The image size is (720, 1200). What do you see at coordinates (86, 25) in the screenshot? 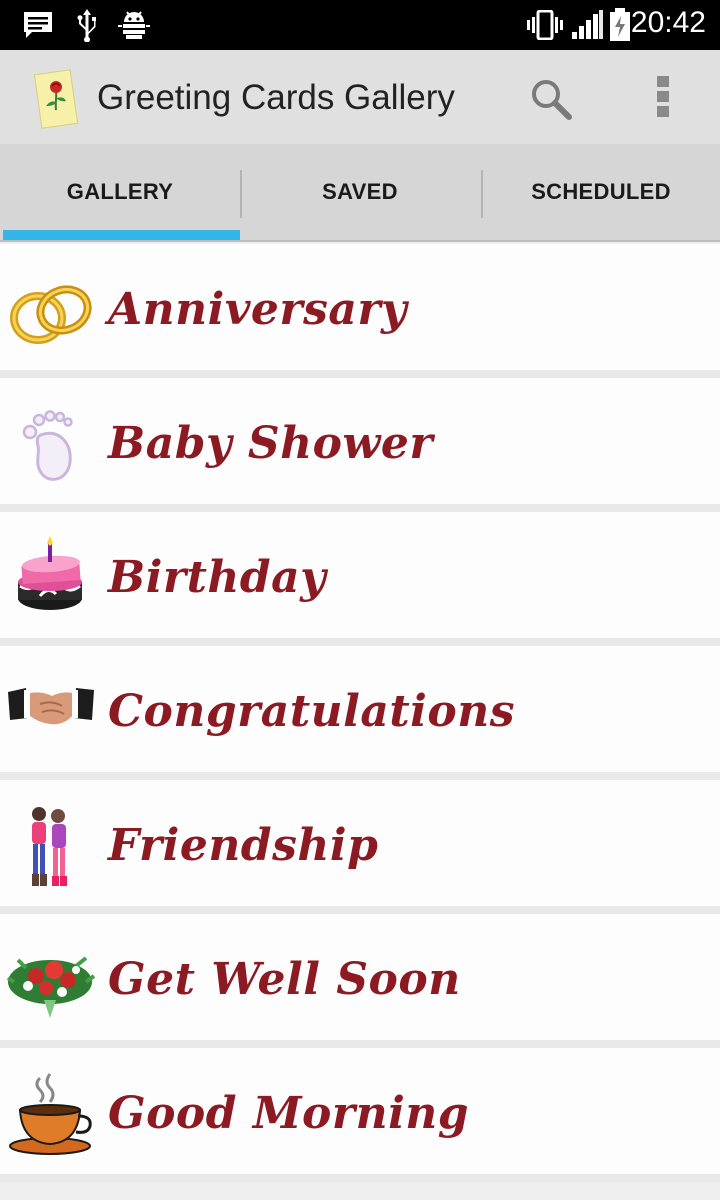
I see `usb-icon` at bounding box center [86, 25].